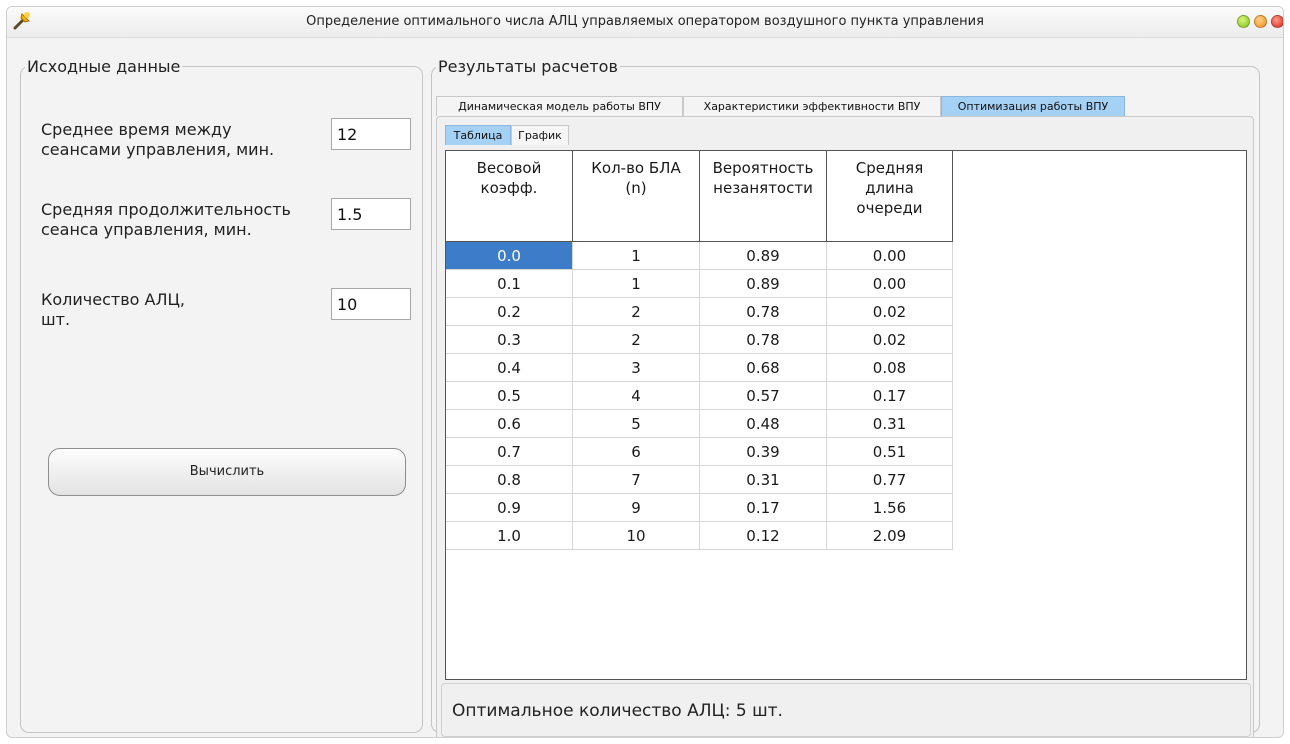  Describe the element at coordinates (509, 536) in the screenshot. I see `table-cell: 1.0` at that location.